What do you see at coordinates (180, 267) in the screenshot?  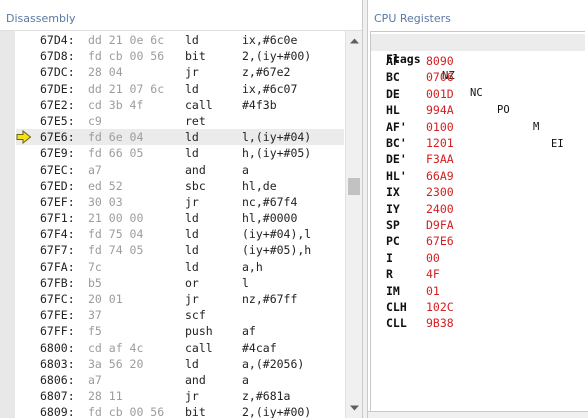 I see `instruction-row: 67FA: 7c ld a,h` at bounding box center [180, 267].